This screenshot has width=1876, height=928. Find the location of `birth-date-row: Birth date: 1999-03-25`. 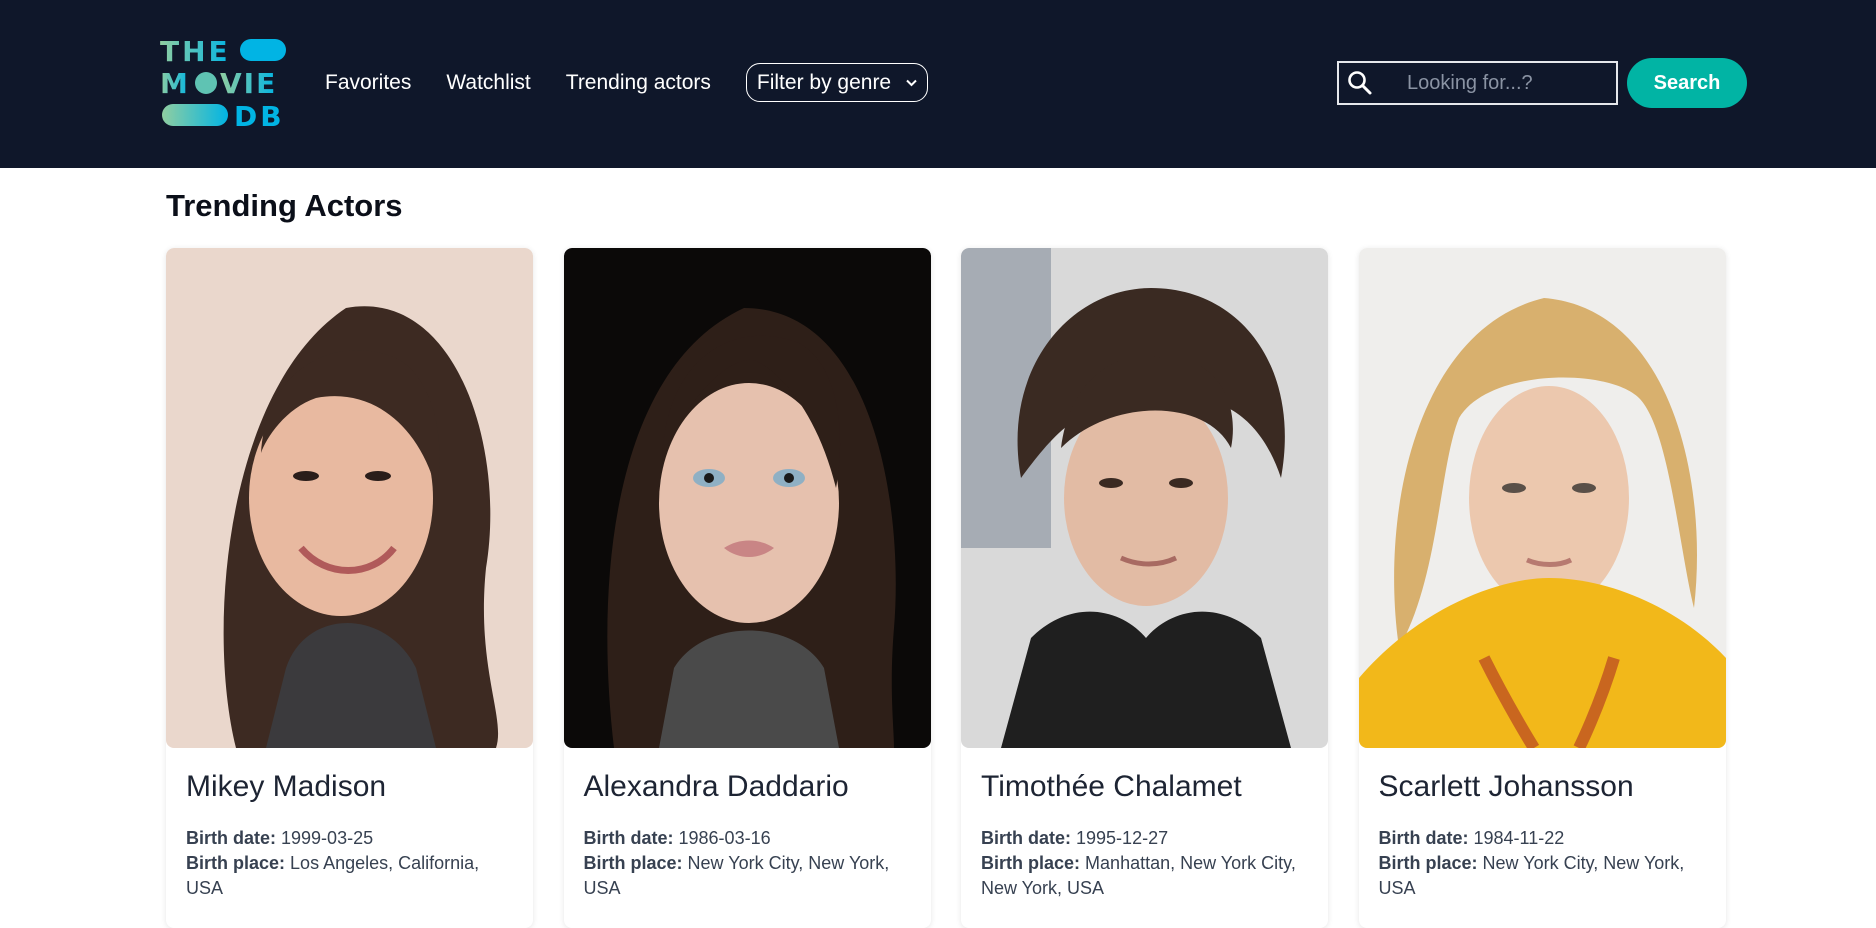

birth-date-row: Birth date: 1999-03-25 is located at coordinates (349, 838).